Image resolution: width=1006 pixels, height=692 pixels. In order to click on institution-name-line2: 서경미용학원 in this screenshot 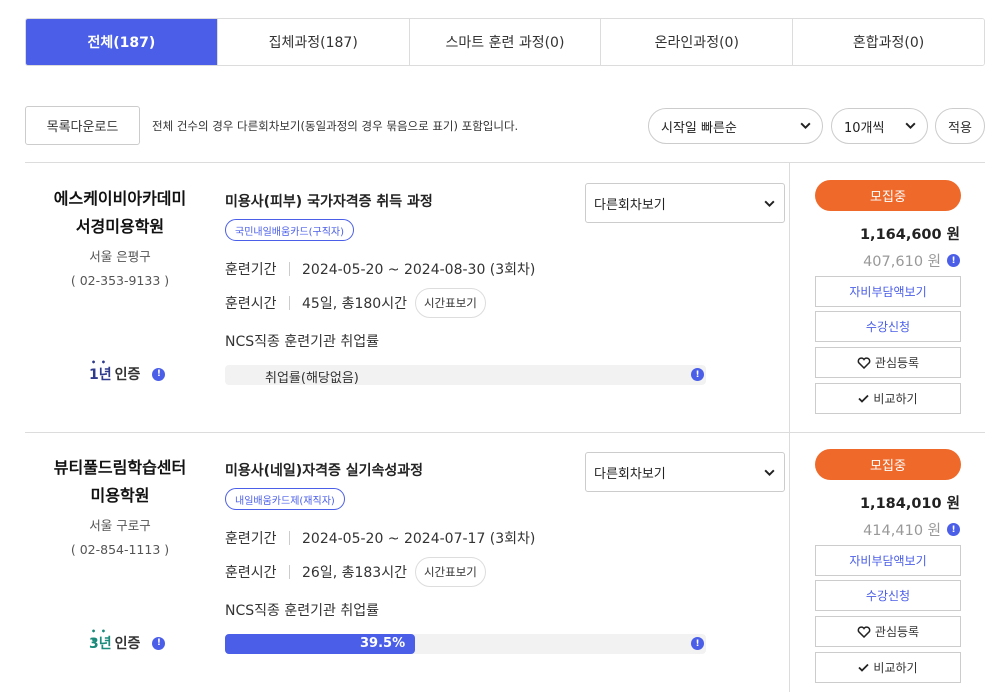, I will do `click(120, 227)`.